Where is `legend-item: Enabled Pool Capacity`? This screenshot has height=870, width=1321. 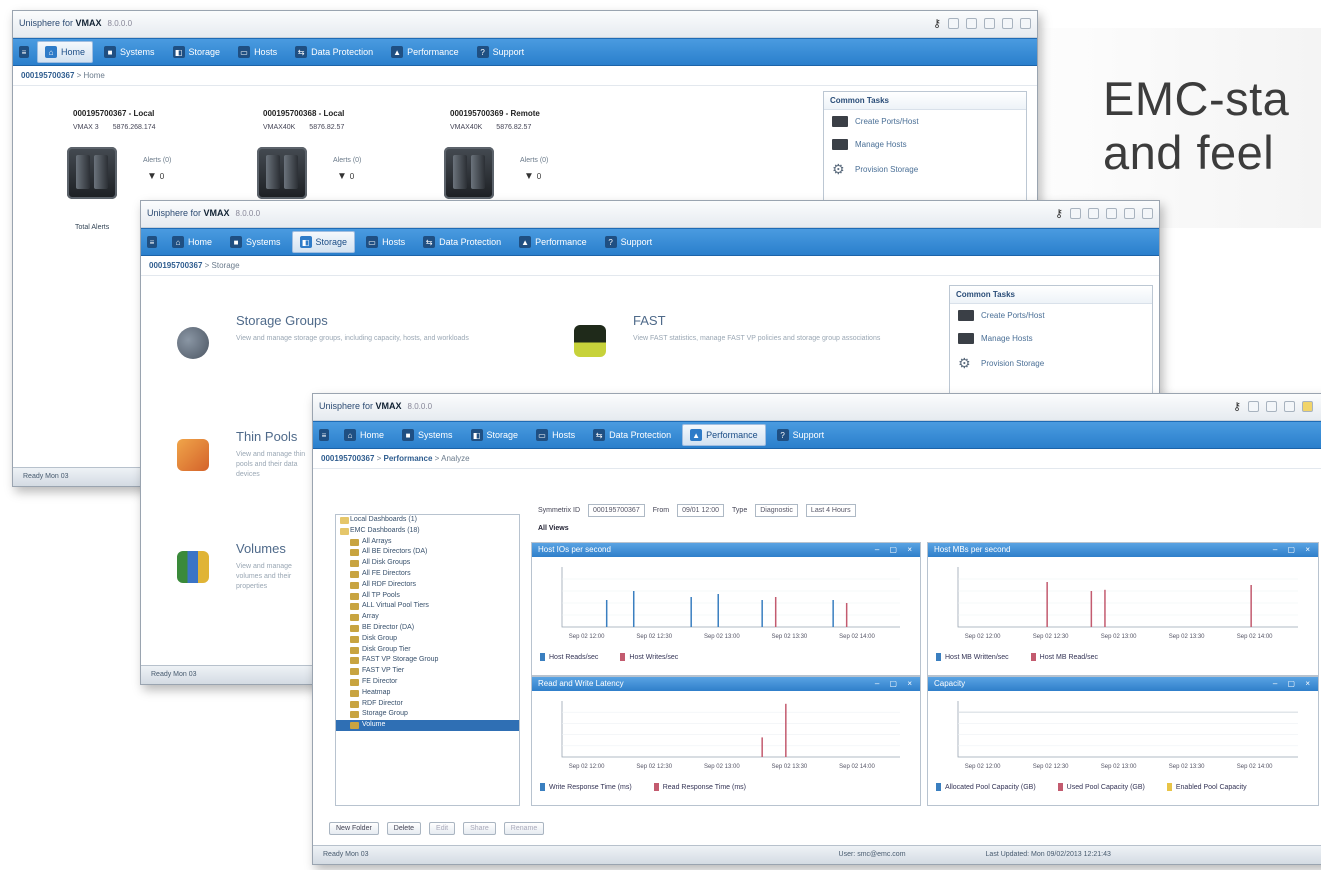 legend-item: Enabled Pool Capacity is located at coordinates (1206, 787).